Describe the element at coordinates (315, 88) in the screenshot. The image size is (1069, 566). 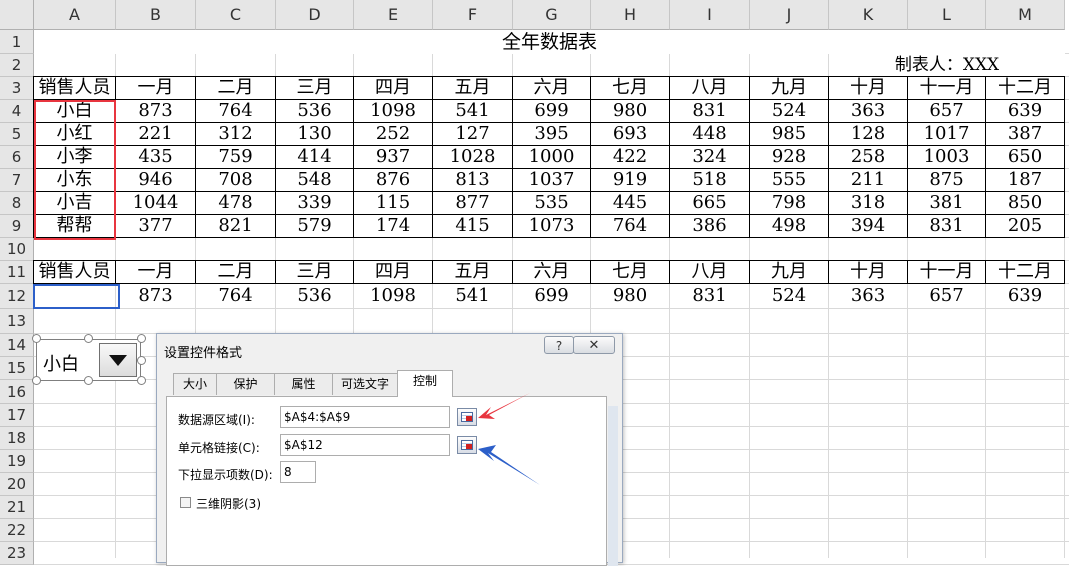
I see `header-cell-D: 三月` at that location.